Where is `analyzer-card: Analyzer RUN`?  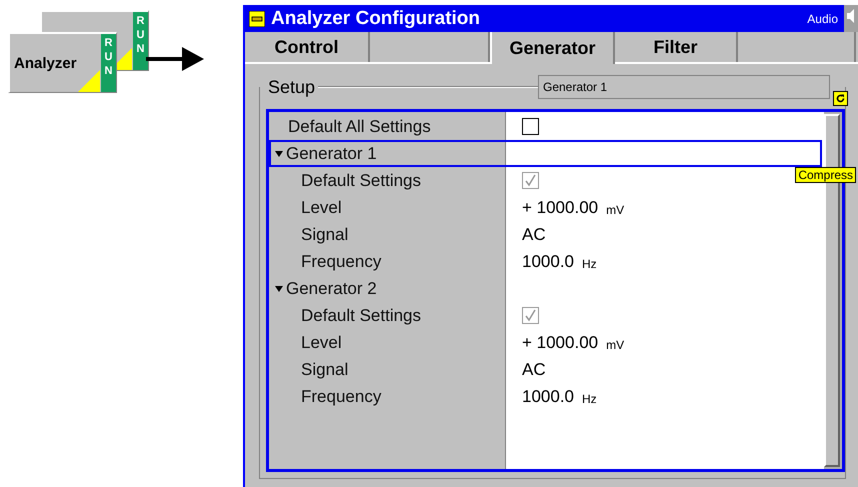 analyzer-card: Analyzer RUN is located at coordinates (62, 62).